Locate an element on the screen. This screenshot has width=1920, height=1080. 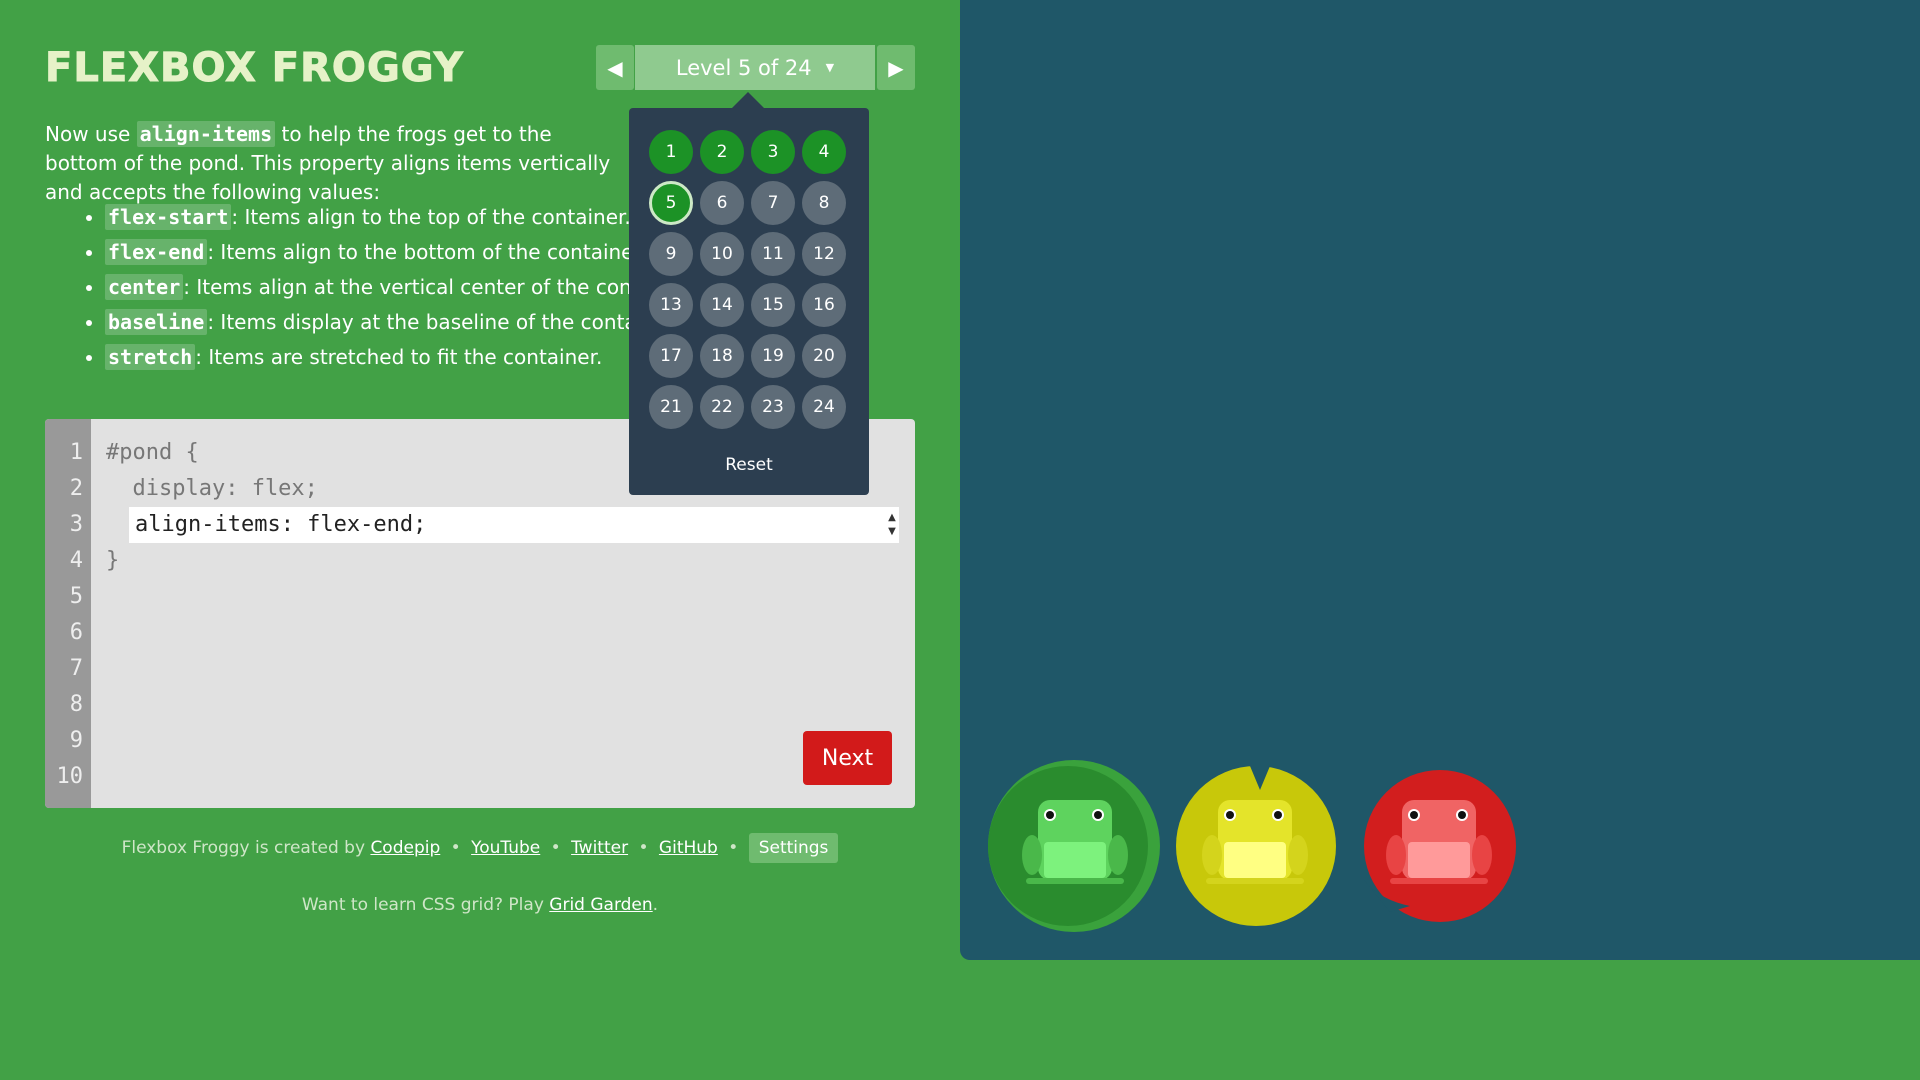
level-indicator: Level 5 of 24 ▼ is located at coordinates (755, 67).